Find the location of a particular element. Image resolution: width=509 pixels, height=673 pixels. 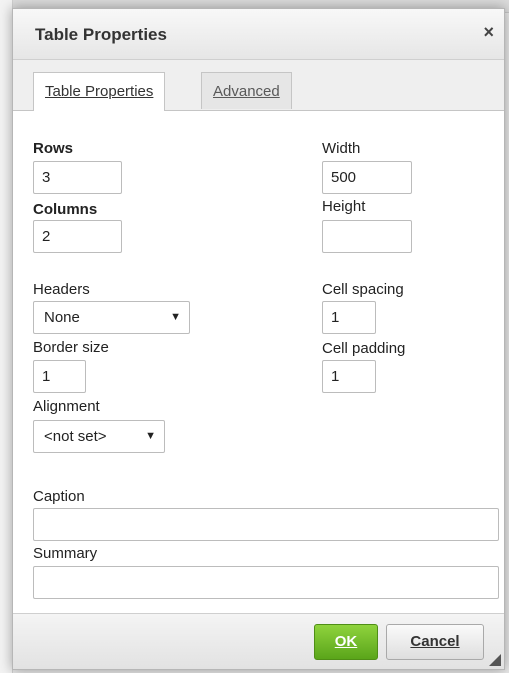

columns-label: Columns is located at coordinates (65, 209).